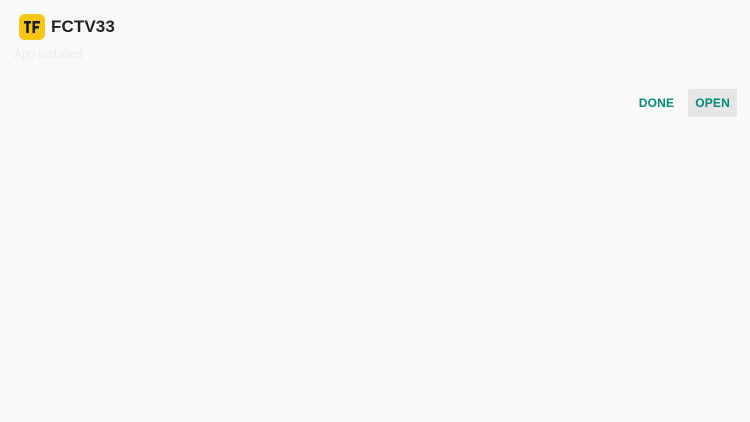 The height and width of the screenshot is (422, 750). What do you see at coordinates (684, 103) in the screenshot?
I see `action-buttons: DONE OPEN` at bounding box center [684, 103].